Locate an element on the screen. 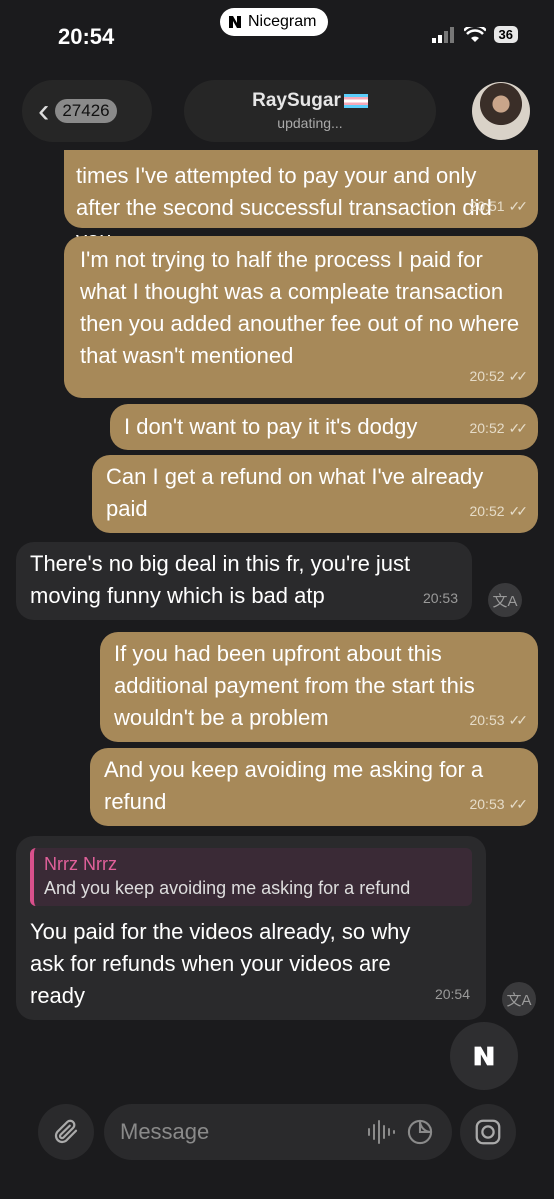 This screenshot has width=554, height=1199. avatar is located at coordinates (501, 111).